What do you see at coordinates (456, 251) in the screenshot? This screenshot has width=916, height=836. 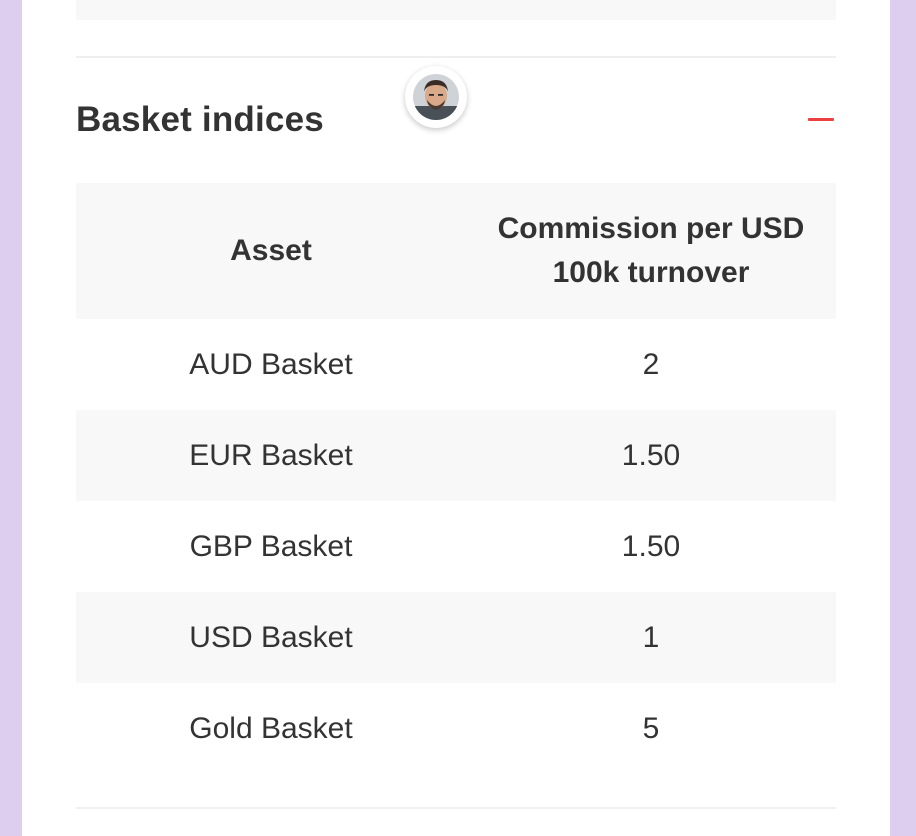 I see `table-header: Asset Commission per USD 100k turnover` at bounding box center [456, 251].